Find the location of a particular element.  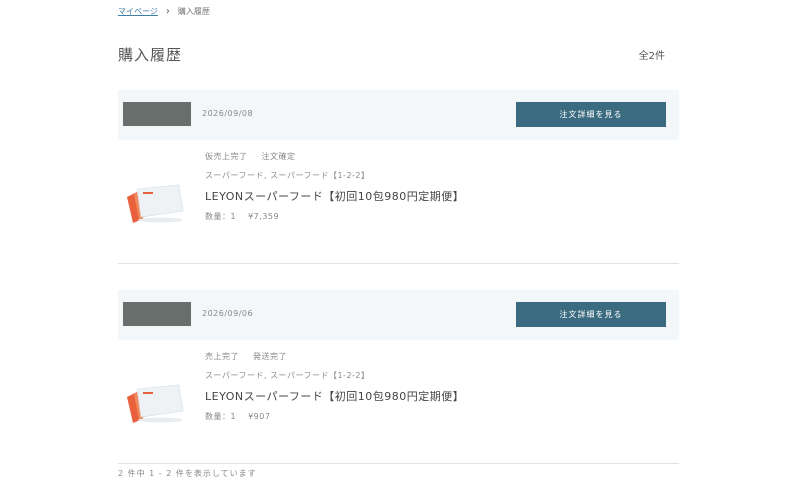

breadcrumb: マイページ › 購入履歴 is located at coordinates (164, 11).